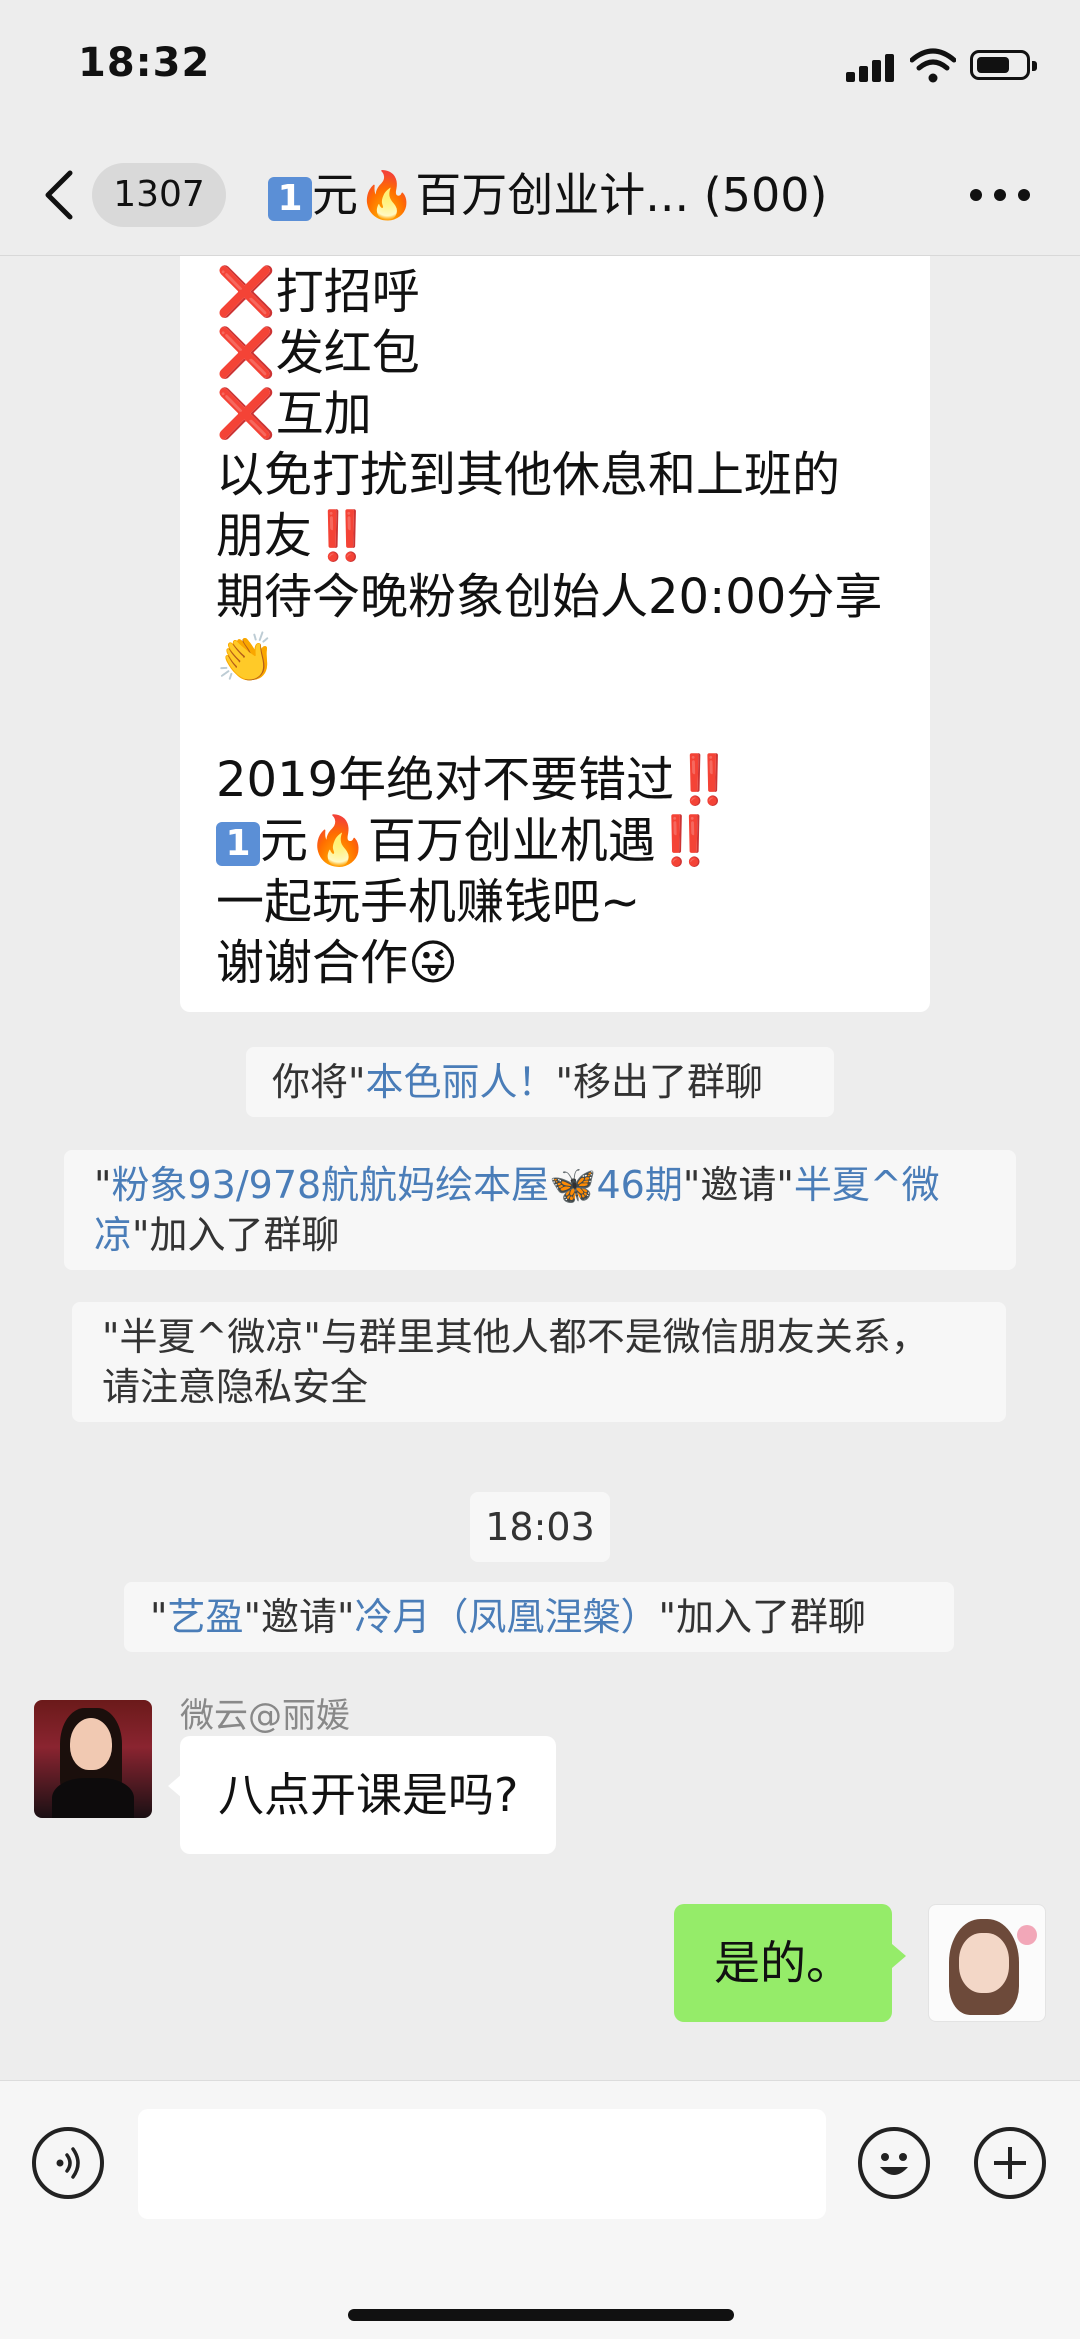  Describe the element at coordinates (1010, 2163) in the screenshot. I see `plus-icon` at that location.